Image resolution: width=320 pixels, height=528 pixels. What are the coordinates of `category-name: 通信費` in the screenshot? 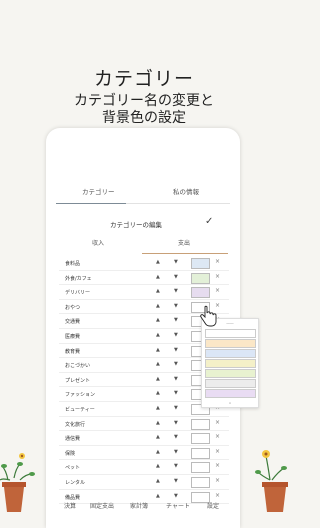 It's located at (72, 438).